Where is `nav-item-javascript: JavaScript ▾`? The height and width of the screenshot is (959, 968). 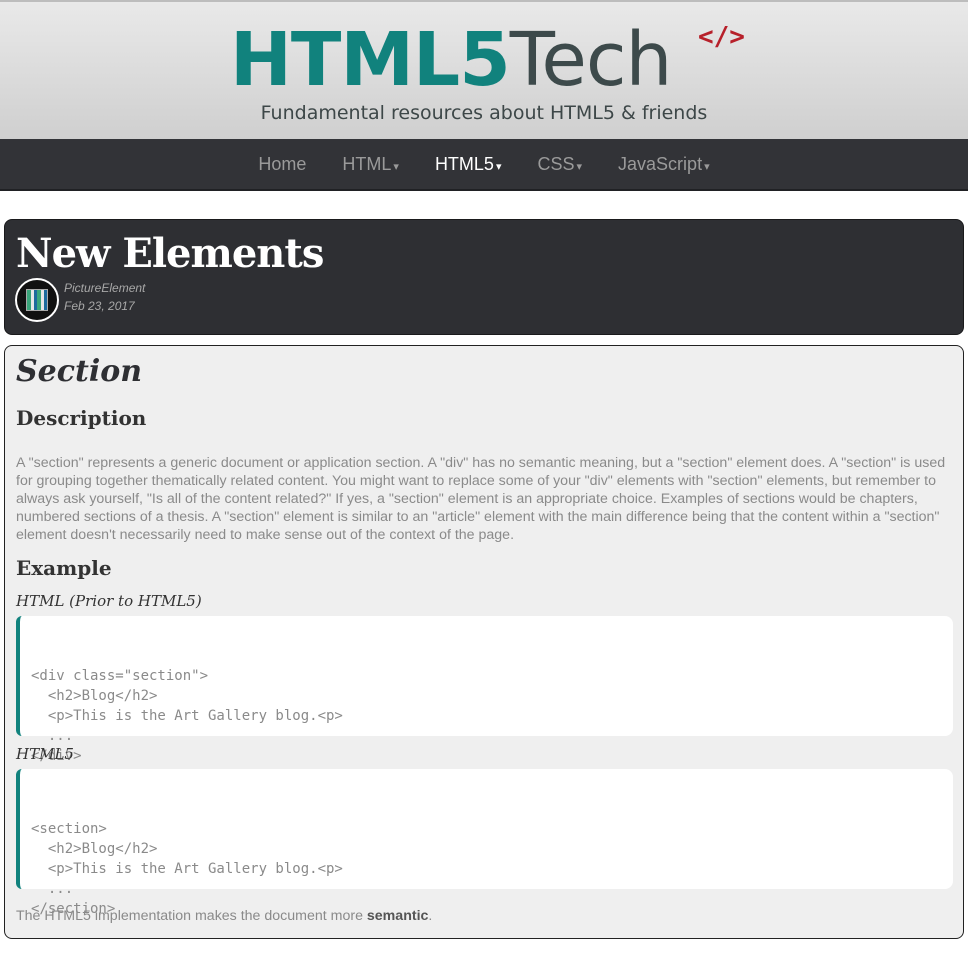
nav-item-javascript: JavaScript ▾ is located at coordinates (664, 164).